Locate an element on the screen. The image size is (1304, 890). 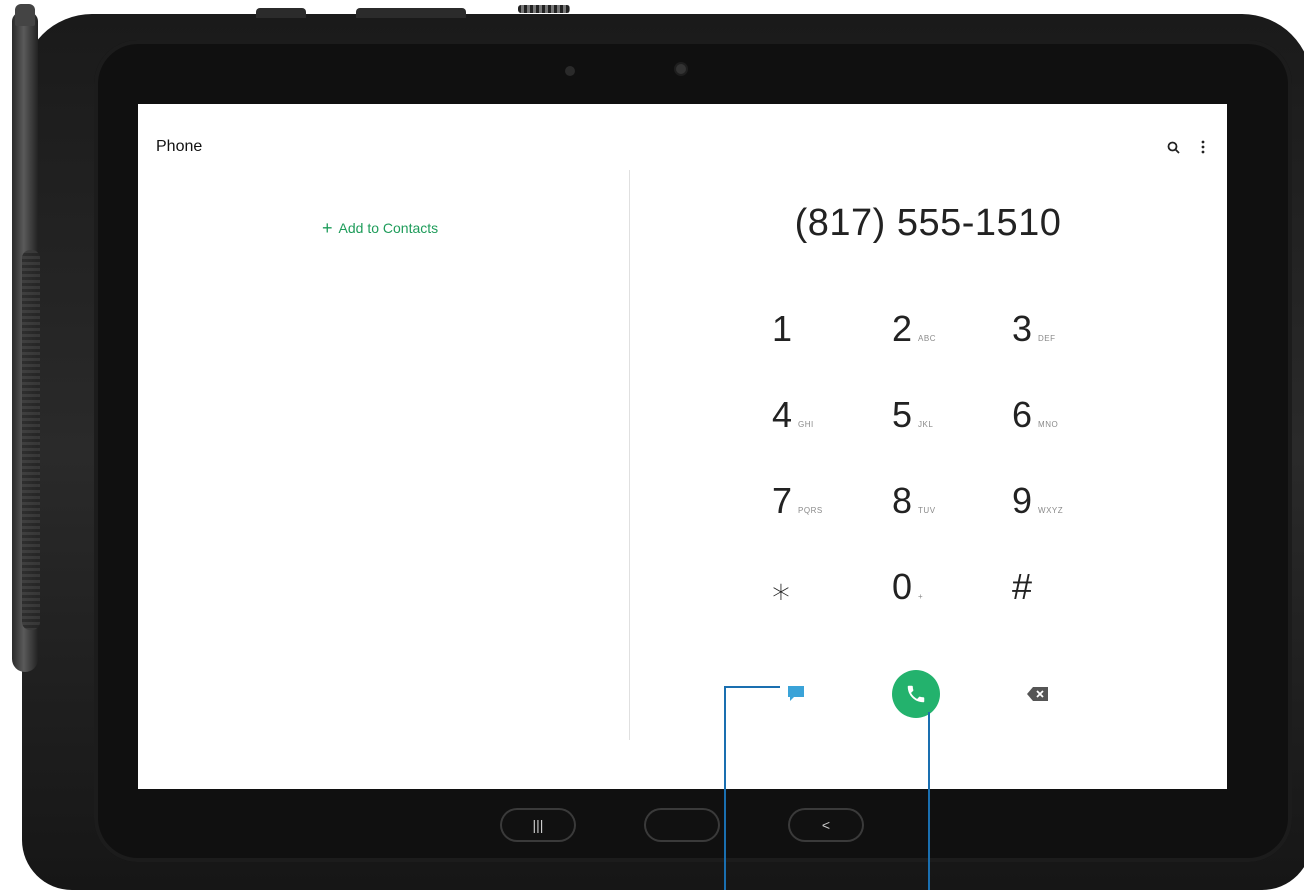
recents-button: ||| is located at coordinates (538, 825).